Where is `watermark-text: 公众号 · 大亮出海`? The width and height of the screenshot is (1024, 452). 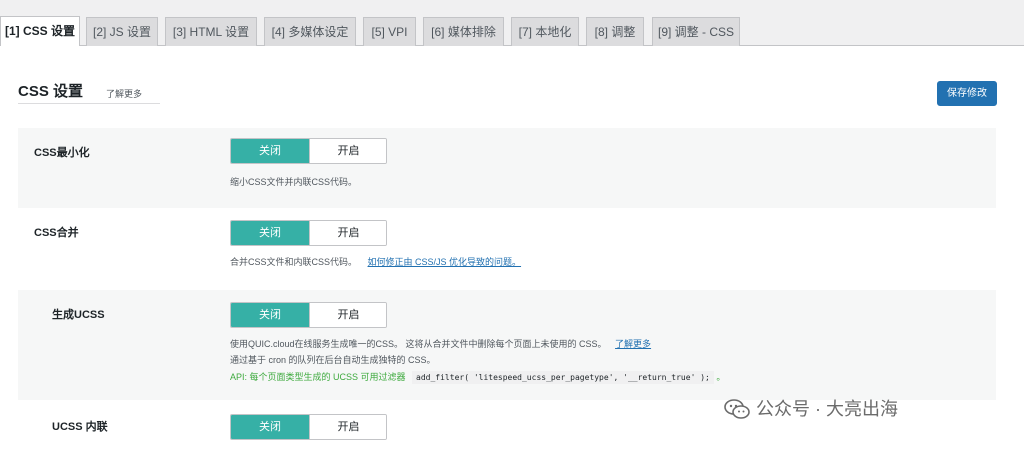 watermark-text: 公众号 · 大亮出海 is located at coordinates (827, 409).